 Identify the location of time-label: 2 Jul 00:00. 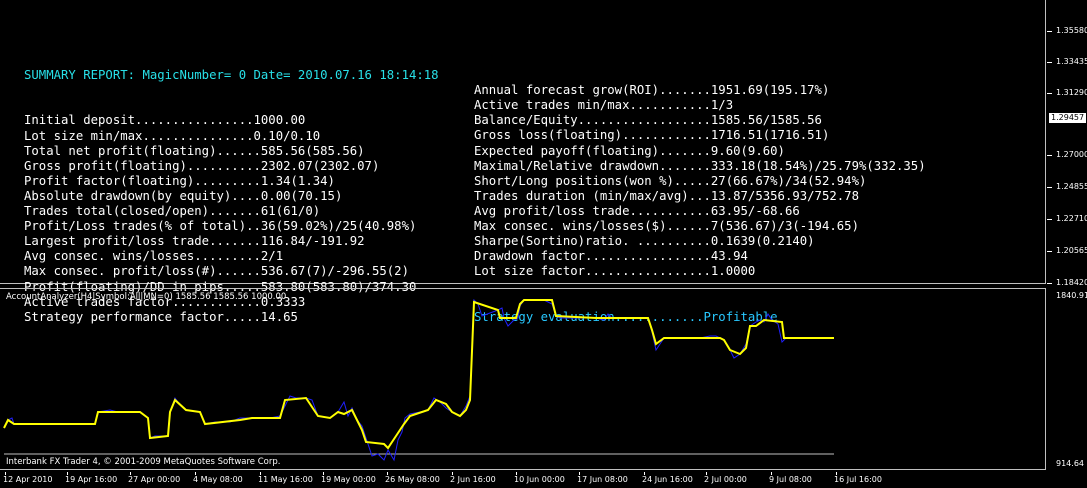
(725, 479).